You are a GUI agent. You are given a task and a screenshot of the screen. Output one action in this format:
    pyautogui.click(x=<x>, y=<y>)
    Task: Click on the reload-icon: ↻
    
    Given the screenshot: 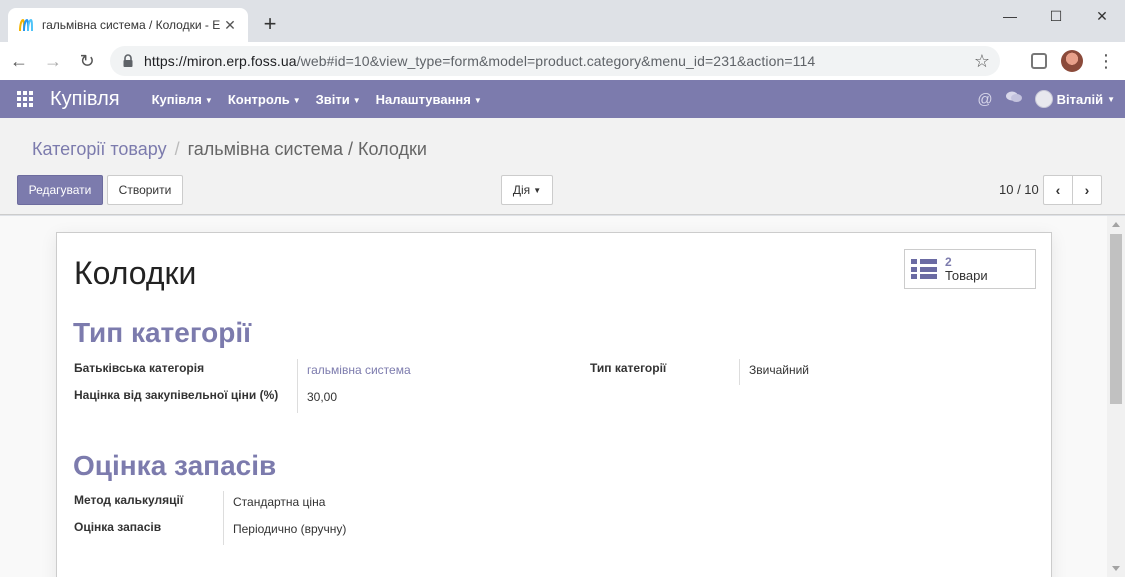 What is the action you would take?
    pyautogui.click(x=87, y=61)
    